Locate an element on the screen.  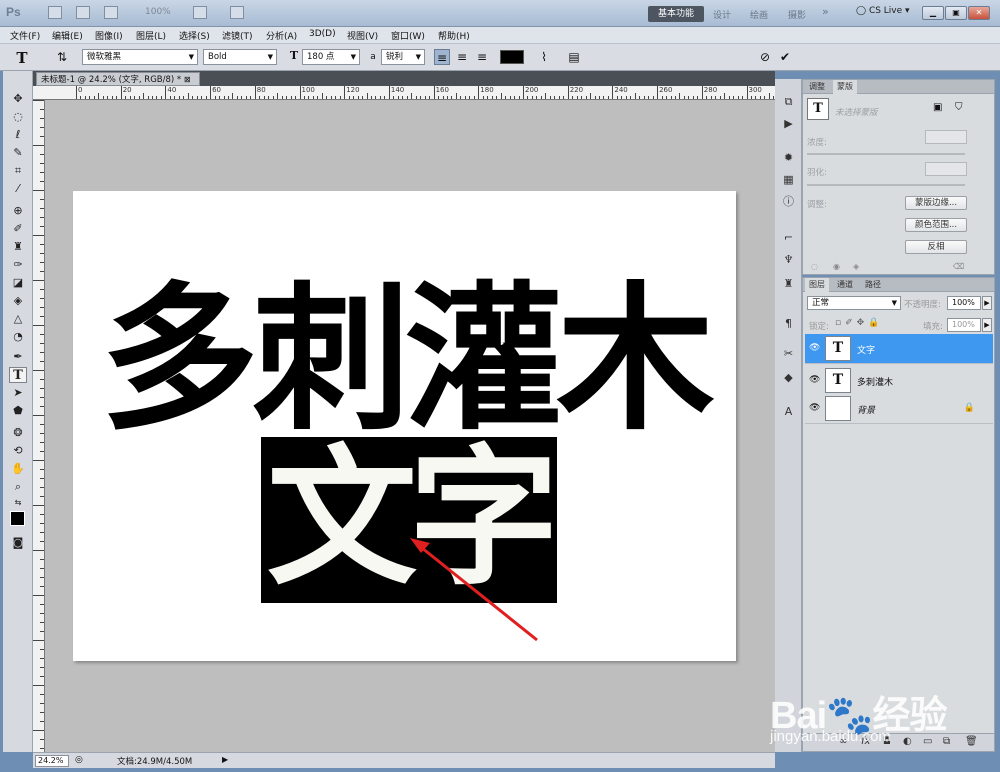
load-selection-icon: ◌ is located at coordinates (814, 266).